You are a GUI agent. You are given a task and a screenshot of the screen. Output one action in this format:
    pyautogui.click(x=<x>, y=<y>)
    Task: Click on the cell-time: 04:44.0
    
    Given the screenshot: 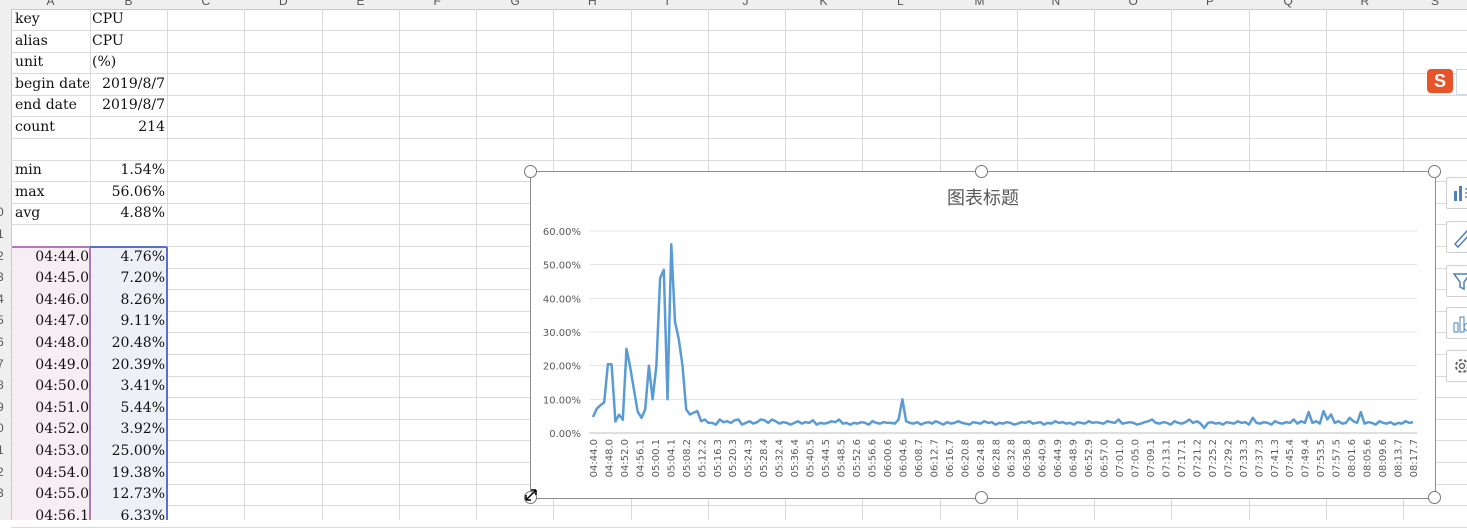 What is the action you would take?
    pyautogui.click(x=52, y=257)
    